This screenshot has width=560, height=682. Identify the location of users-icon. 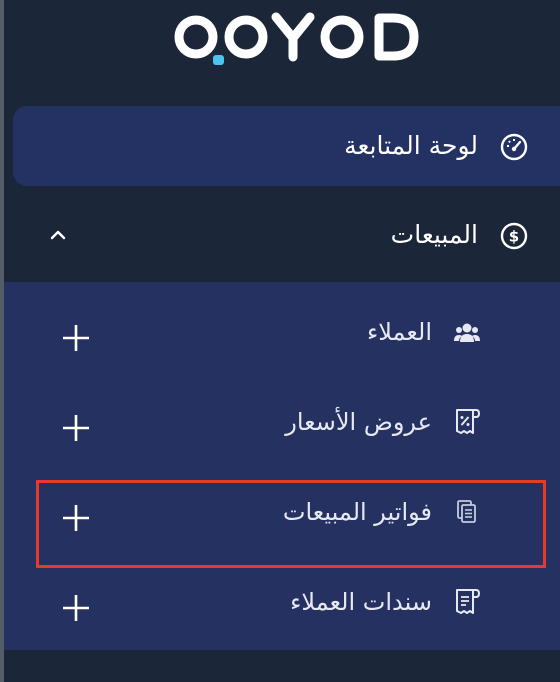
(467, 332).